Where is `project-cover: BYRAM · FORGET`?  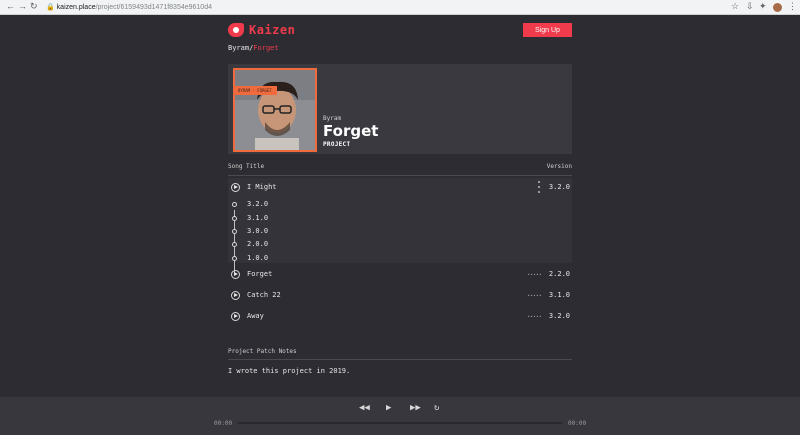 project-cover: BYRAM · FORGET is located at coordinates (275, 110).